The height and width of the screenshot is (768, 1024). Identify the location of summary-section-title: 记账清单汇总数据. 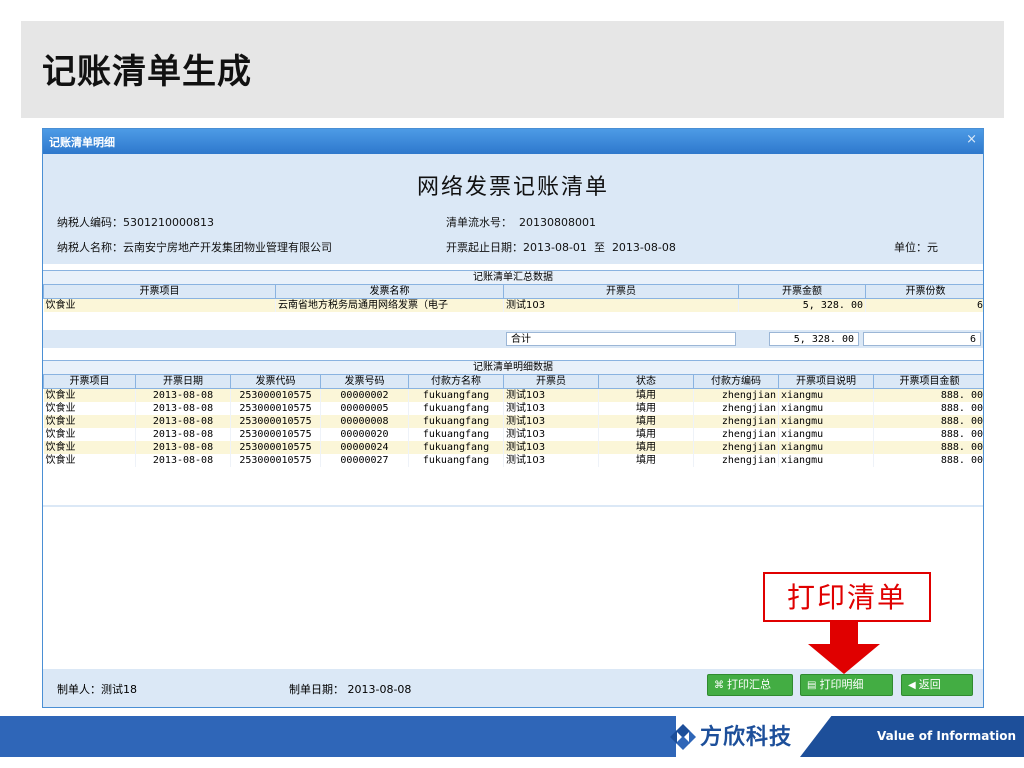
(513, 277).